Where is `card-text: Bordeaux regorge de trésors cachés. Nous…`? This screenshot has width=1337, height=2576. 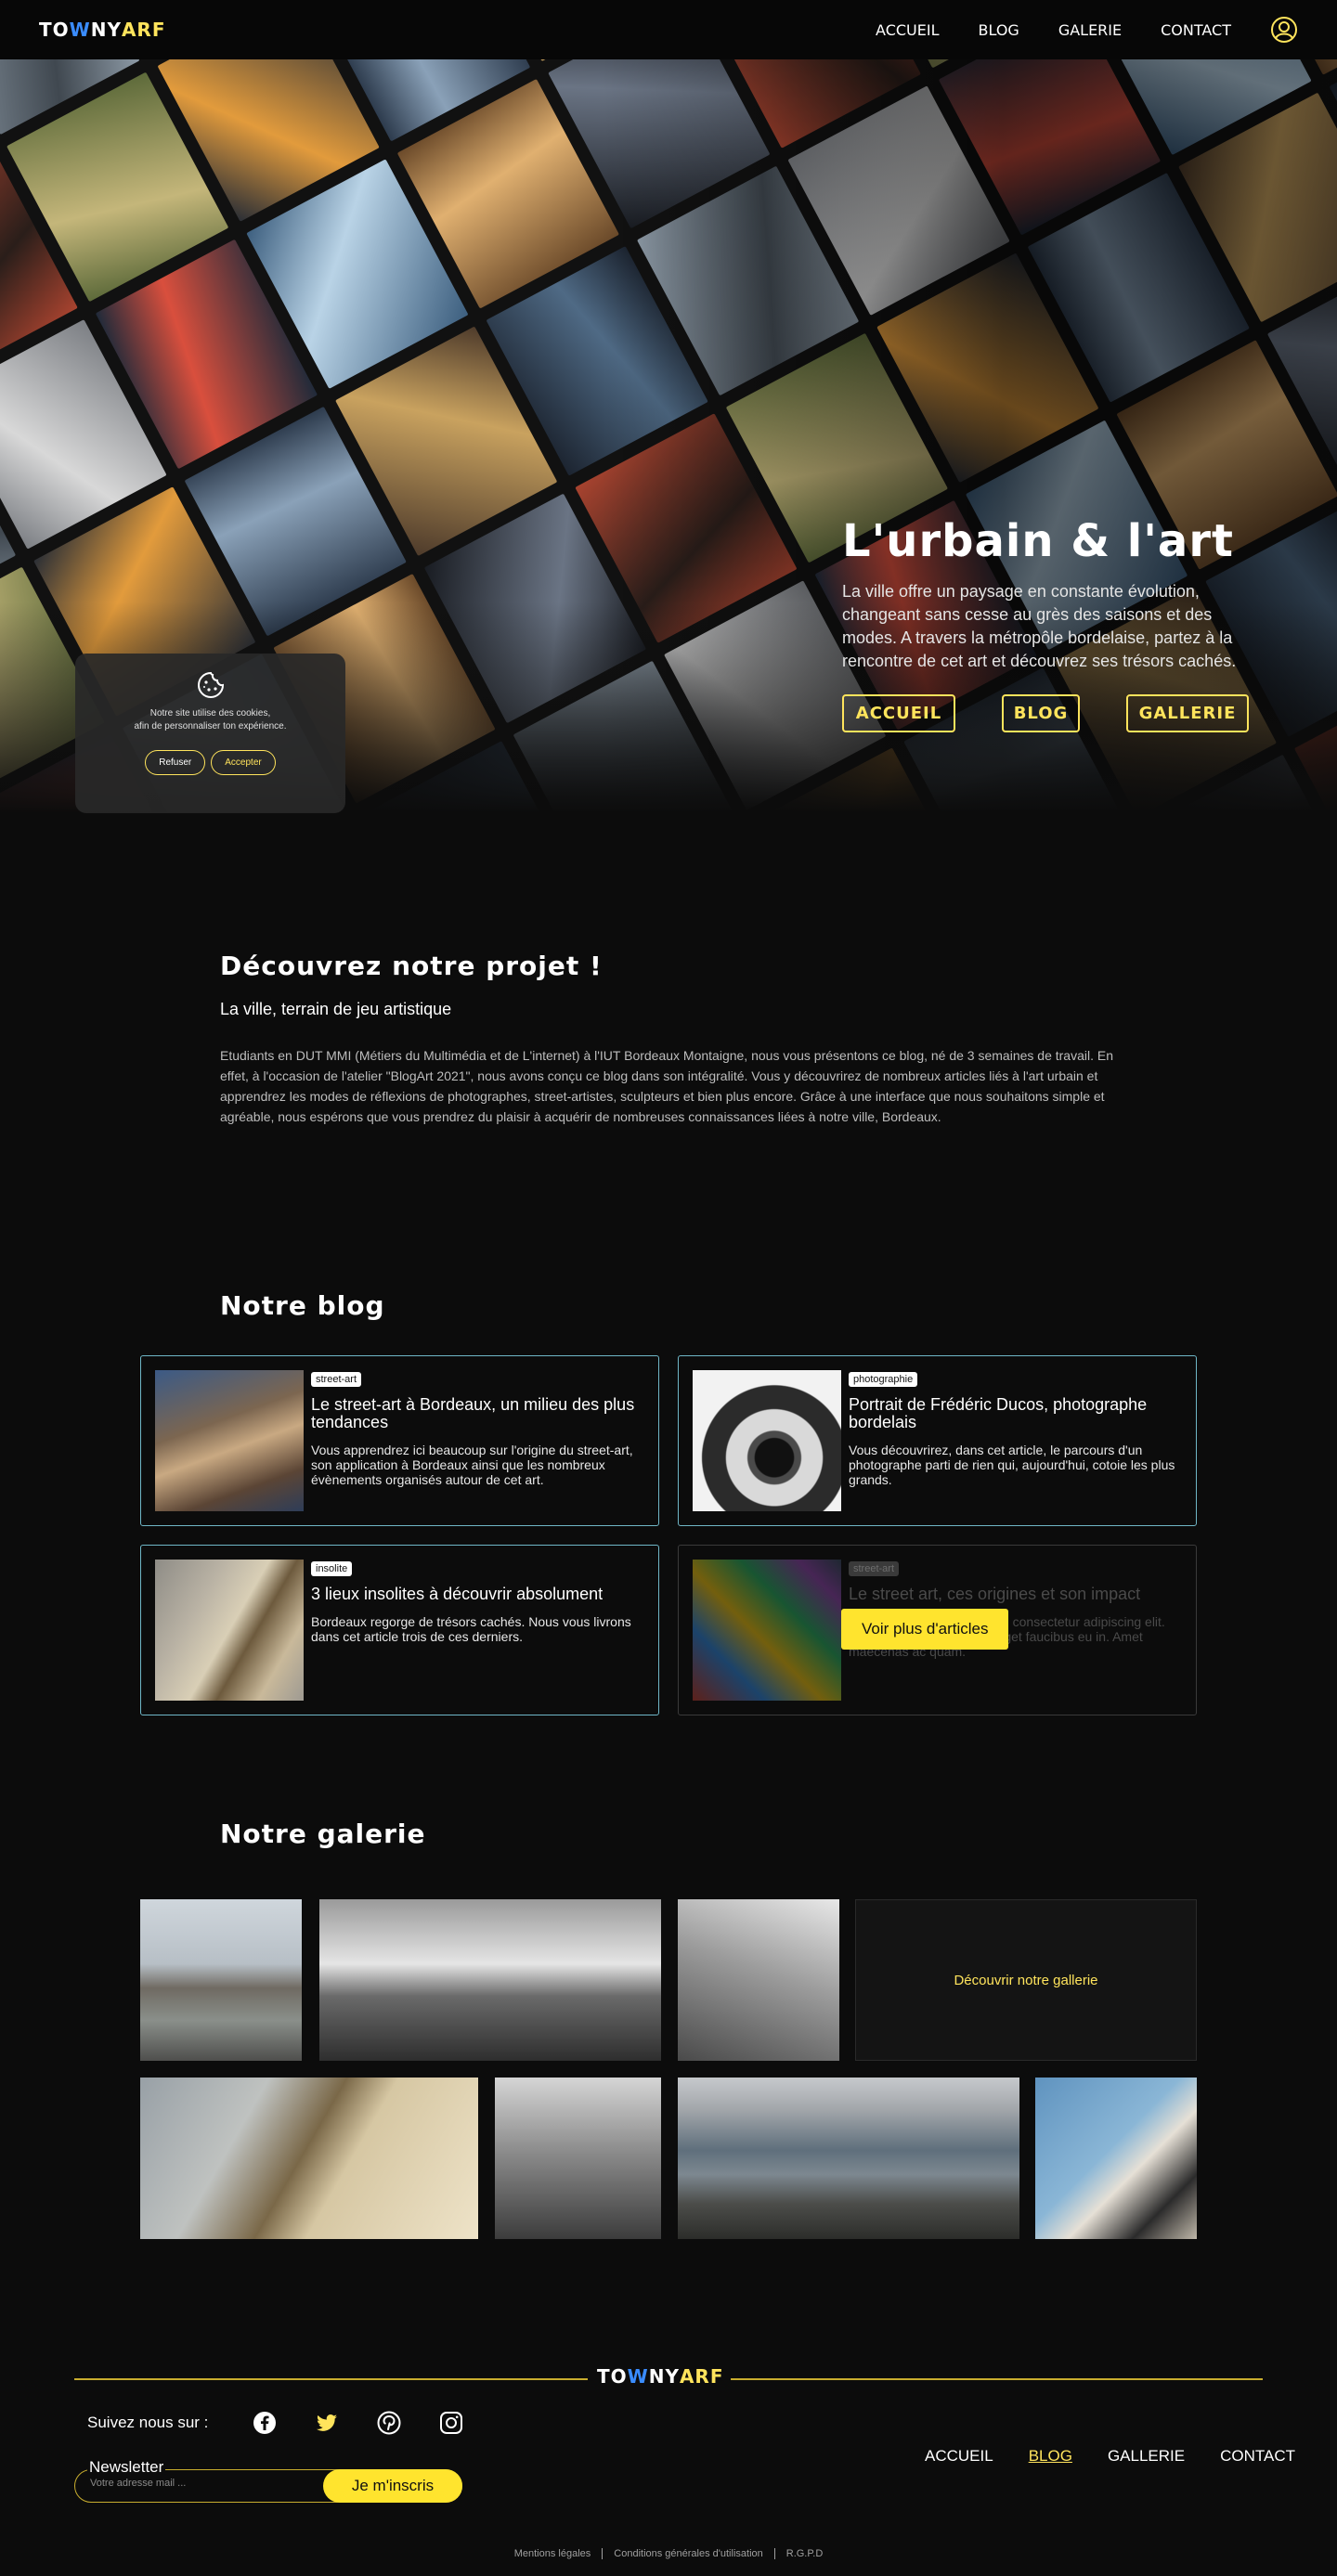 card-text: Bordeaux regorge de trésors cachés. Nous… is located at coordinates (471, 1629).